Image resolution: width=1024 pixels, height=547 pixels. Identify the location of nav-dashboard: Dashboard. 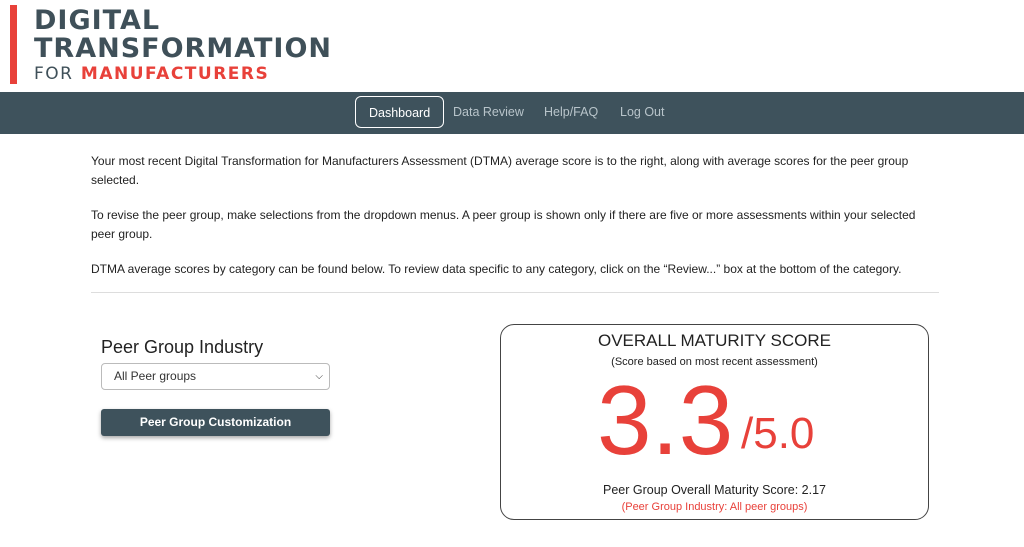
(400, 112).